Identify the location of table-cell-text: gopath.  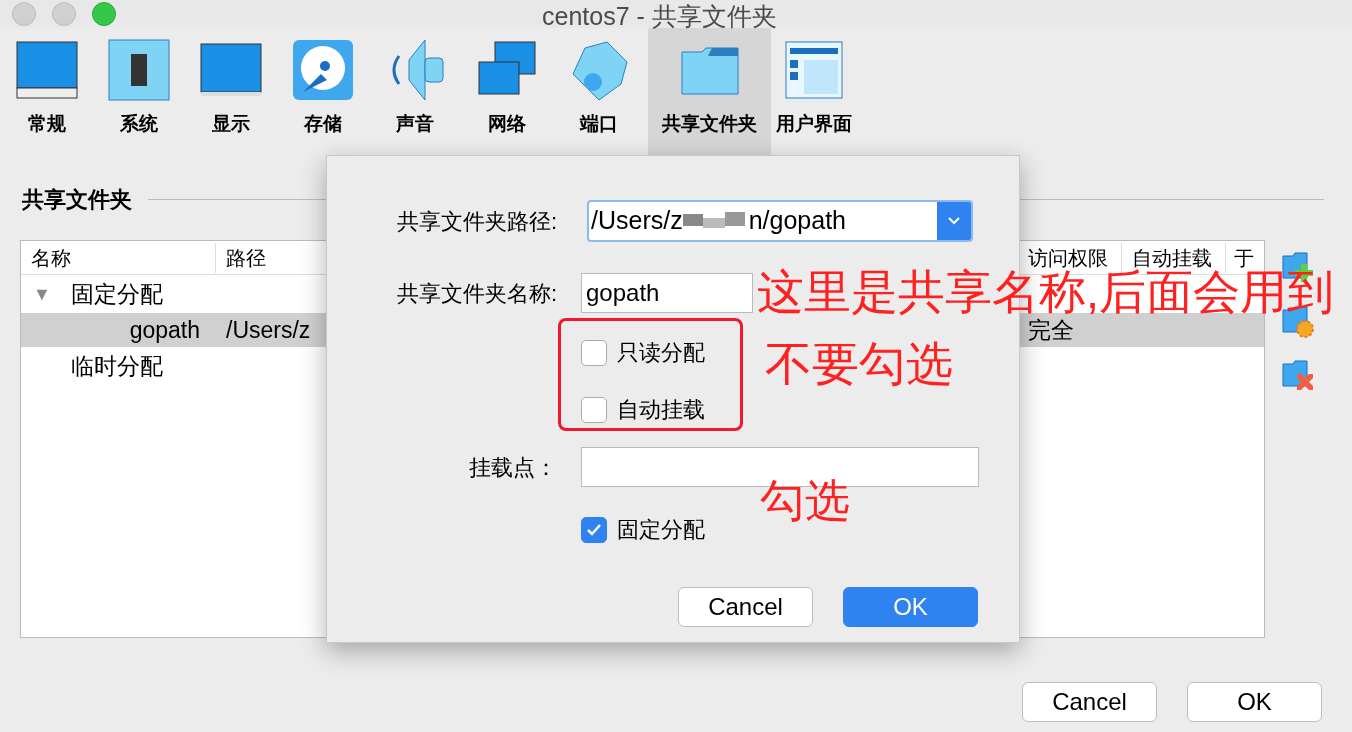
(164, 330).